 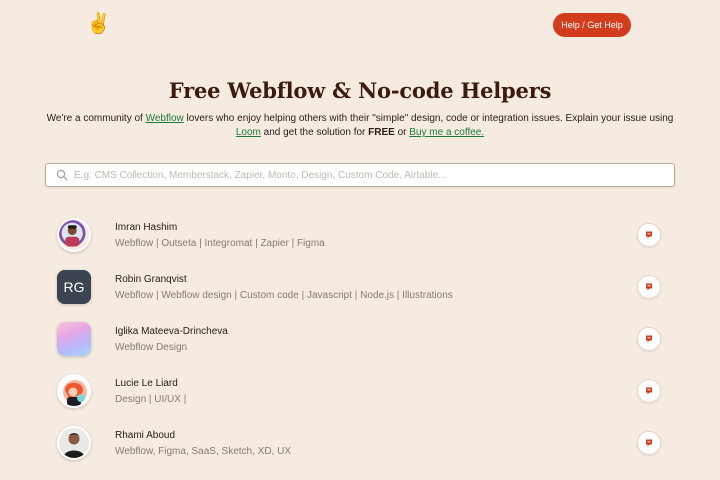 I want to click on buy-me-a-coffee-link: Buy me a coffee., so click(x=446, y=132).